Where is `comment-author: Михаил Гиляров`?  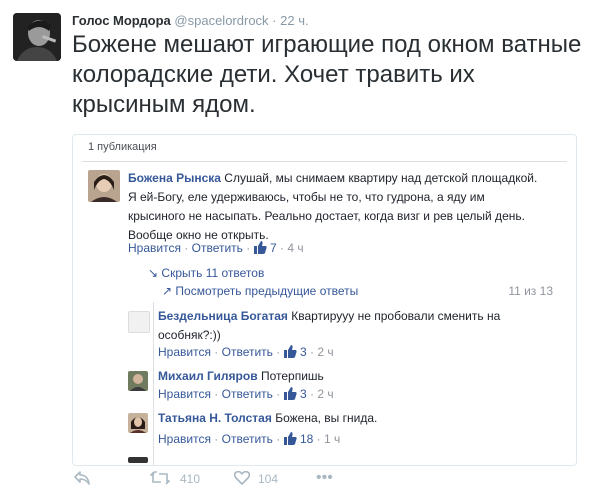 comment-author: Михаил Гиляров is located at coordinates (208, 376).